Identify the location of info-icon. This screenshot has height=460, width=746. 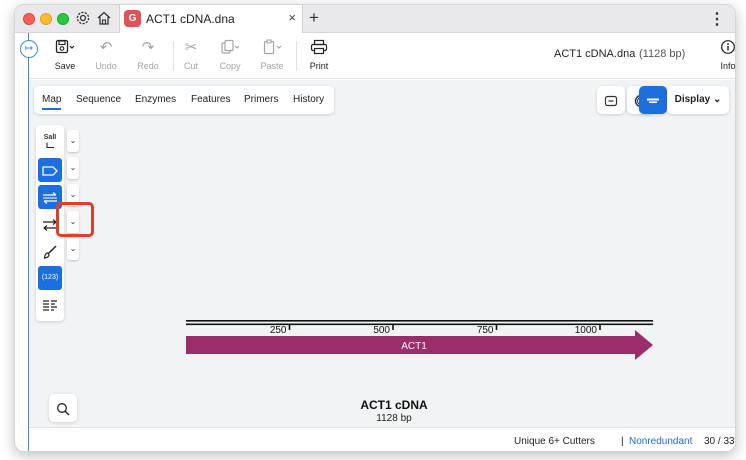
(721, 48).